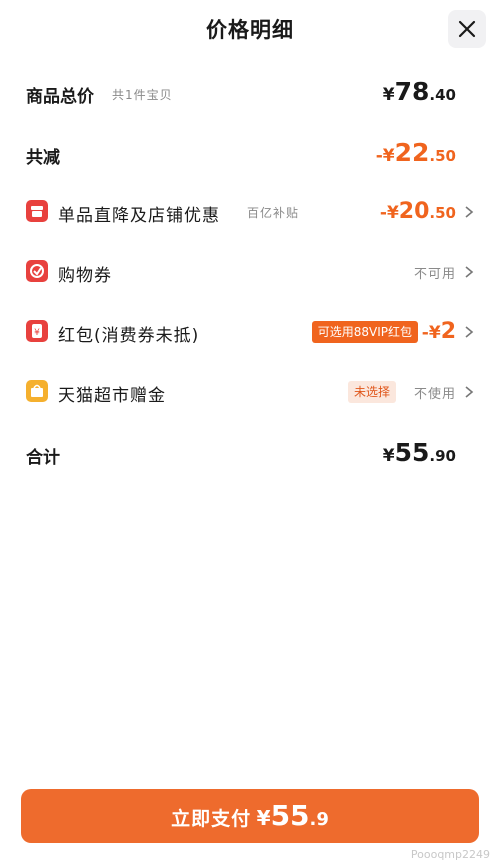  What do you see at coordinates (37, 211) in the screenshot?
I see `store-discount-icon` at bounding box center [37, 211].